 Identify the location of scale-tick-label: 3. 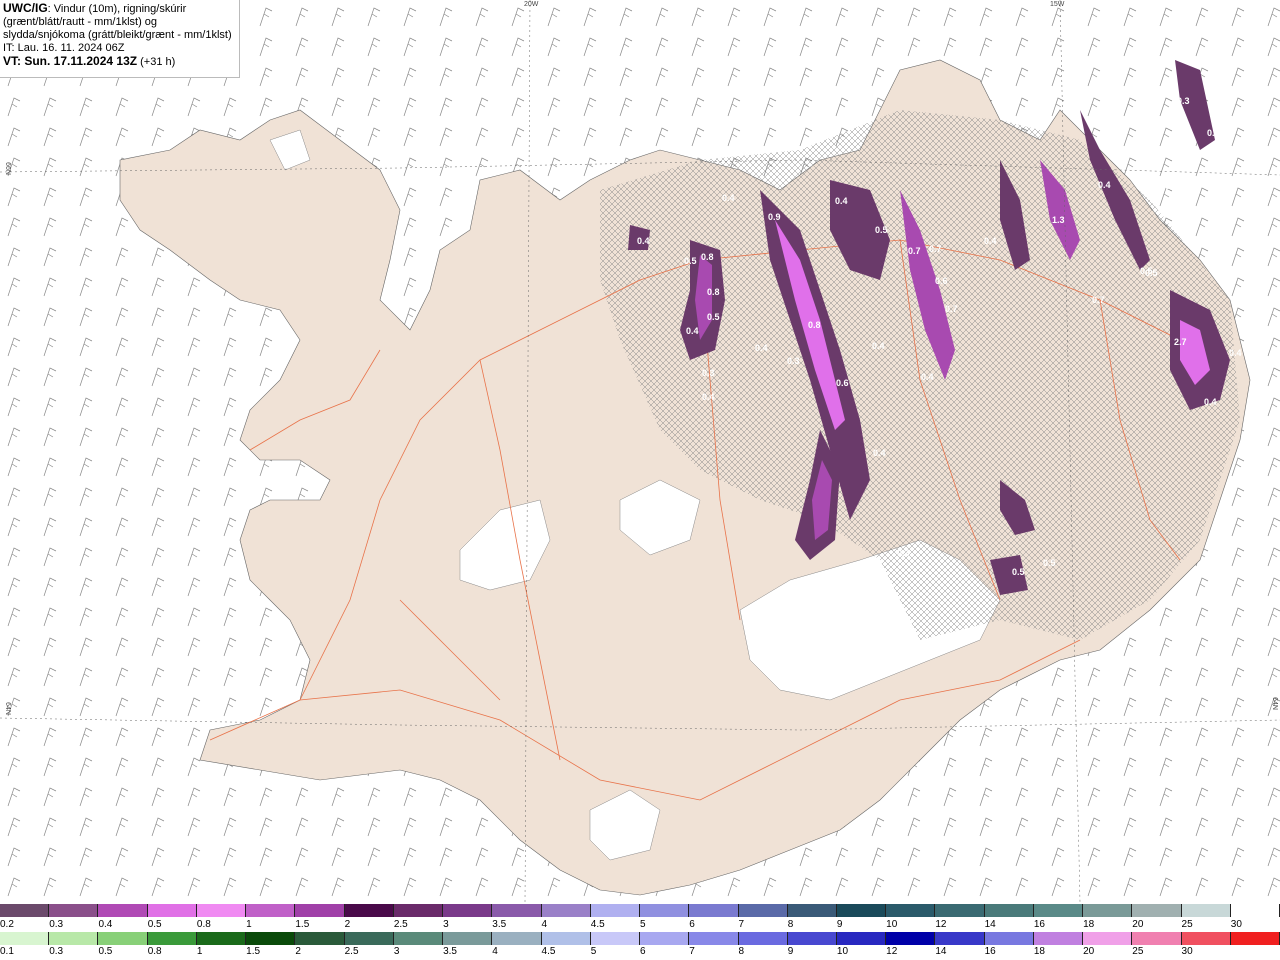
(396, 951).